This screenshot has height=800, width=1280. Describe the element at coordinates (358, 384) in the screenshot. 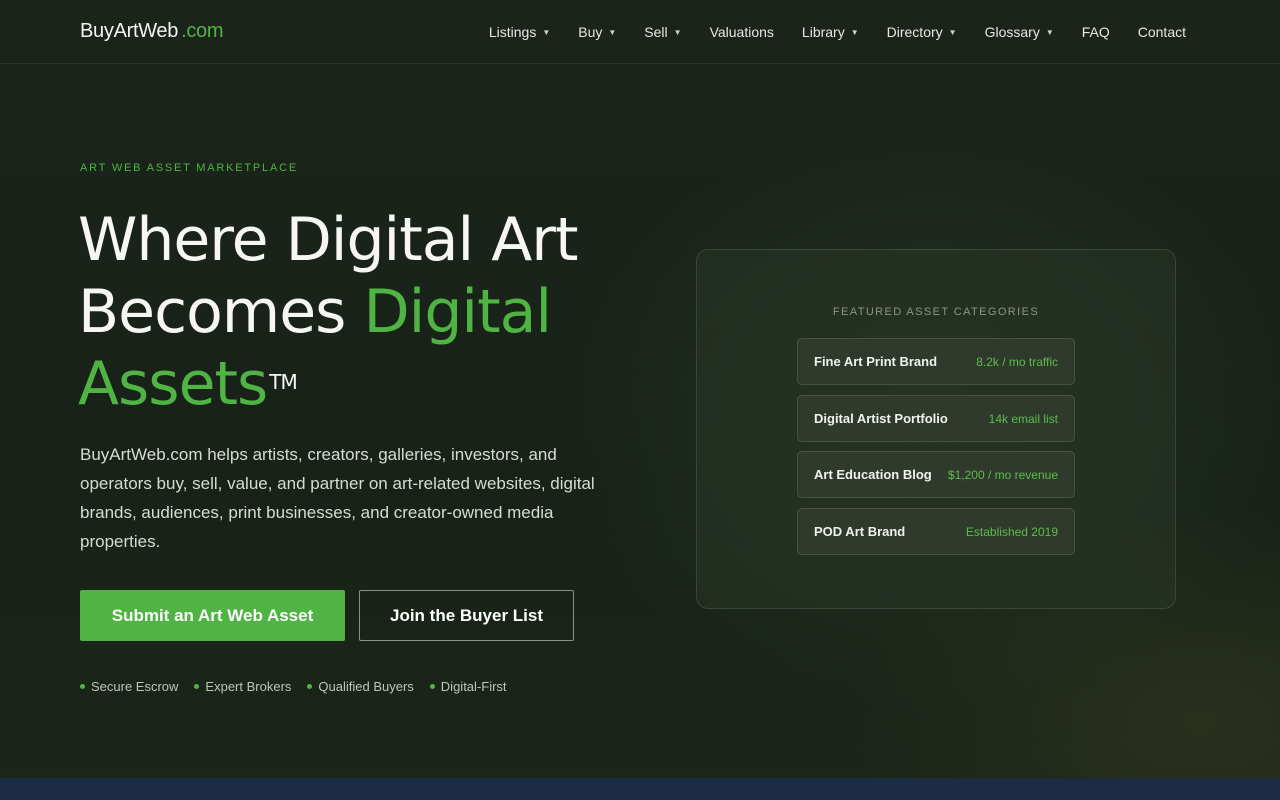

I see `headline-line-3: Assets TM` at that location.